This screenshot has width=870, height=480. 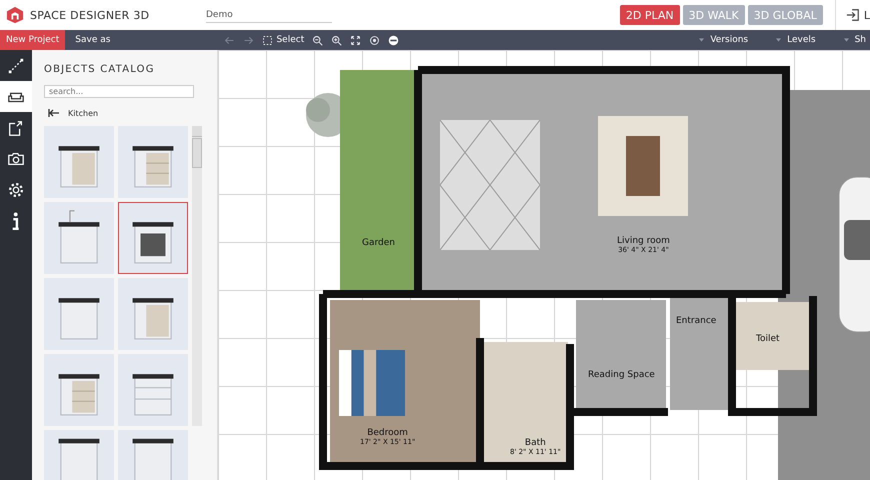 I want to click on settings-icon, so click(x=16, y=189).